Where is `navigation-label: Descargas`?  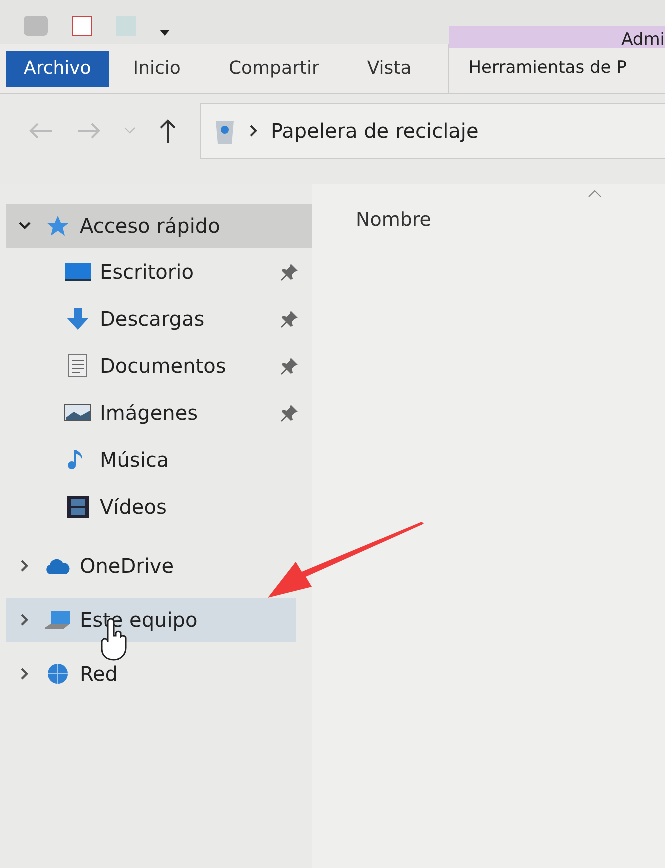 navigation-label: Descargas is located at coordinates (153, 319).